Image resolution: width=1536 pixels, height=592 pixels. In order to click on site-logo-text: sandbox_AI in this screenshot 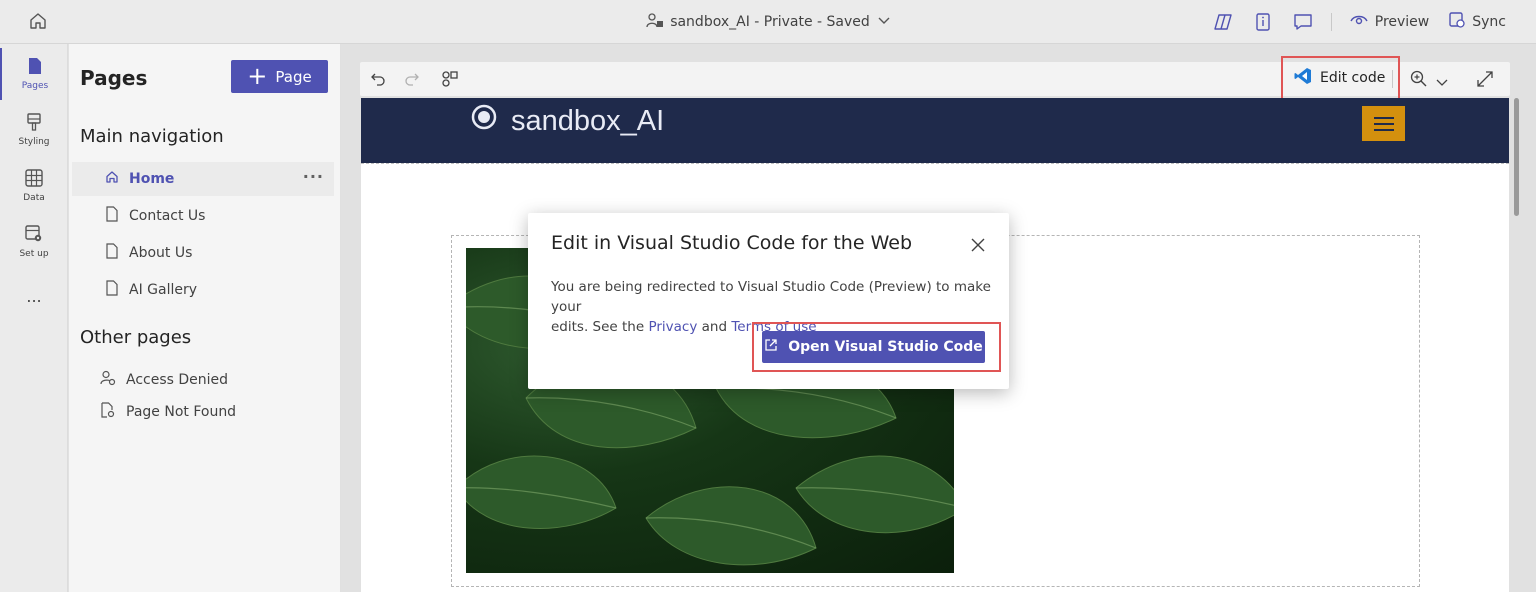, I will do `click(588, 120)`.